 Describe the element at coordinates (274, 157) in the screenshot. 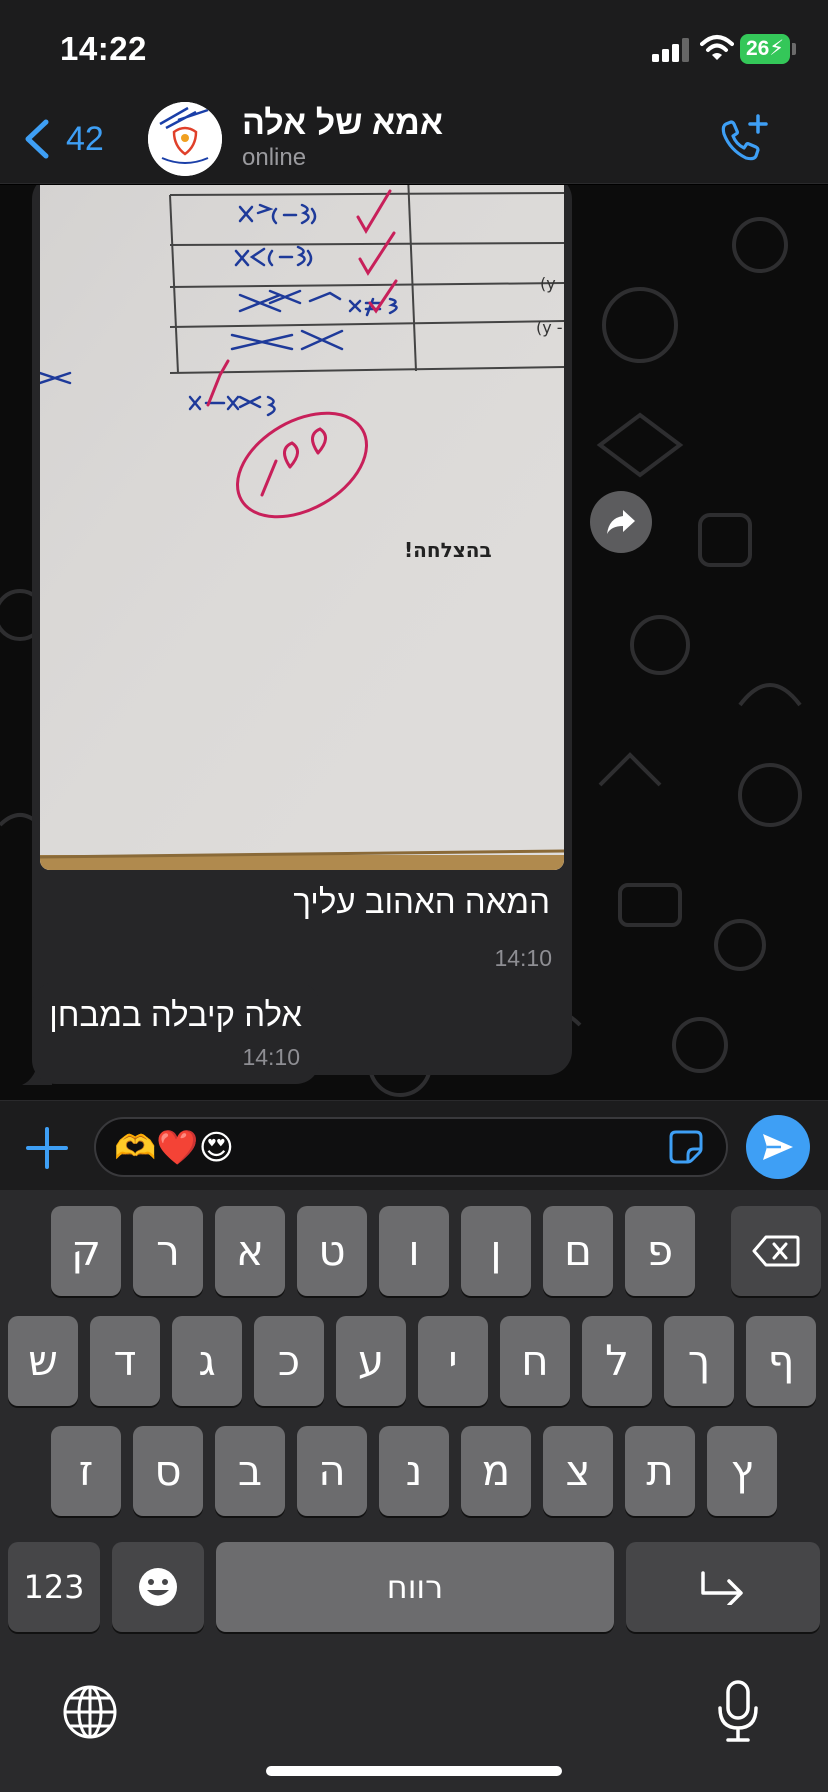

I see `chat-status: online` at that location.